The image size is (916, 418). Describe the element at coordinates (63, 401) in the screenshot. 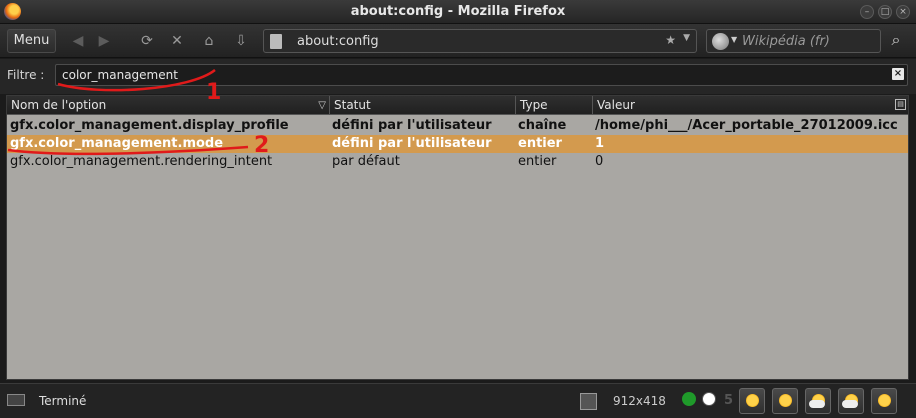

I see `status-text: Terminé` at that location.